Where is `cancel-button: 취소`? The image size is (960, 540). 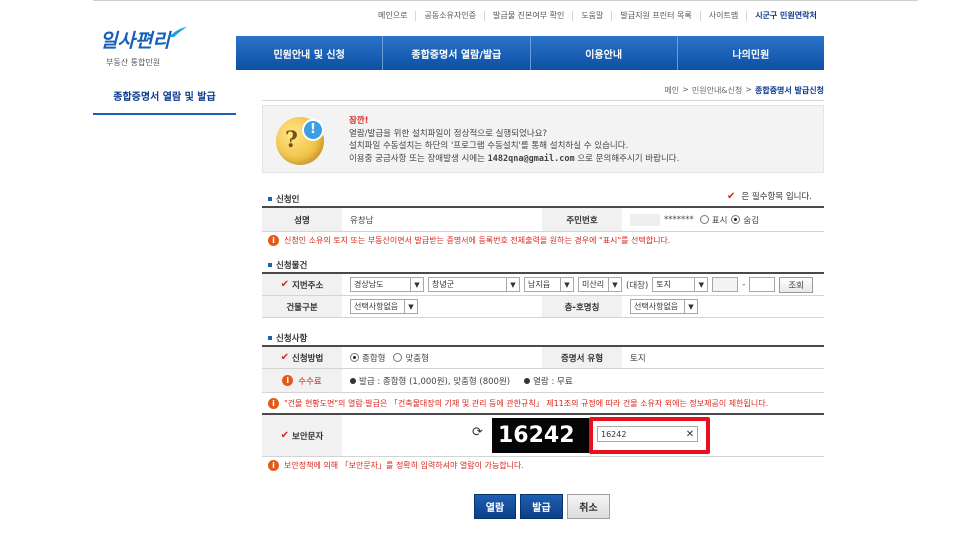
cancel-button: 취소 is located at coordinates (588, 506).